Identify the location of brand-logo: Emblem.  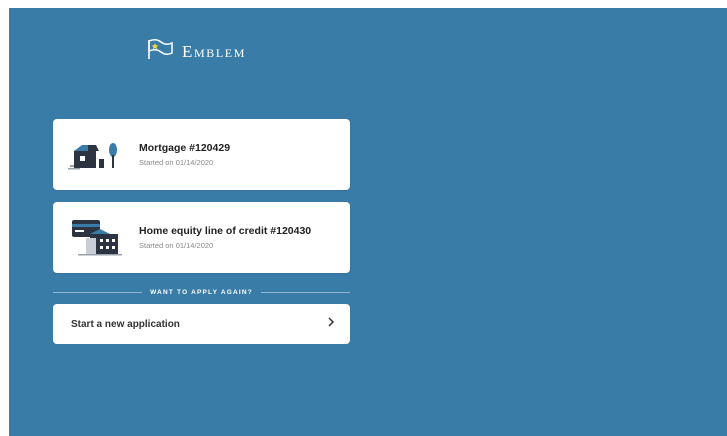
(196, 51).